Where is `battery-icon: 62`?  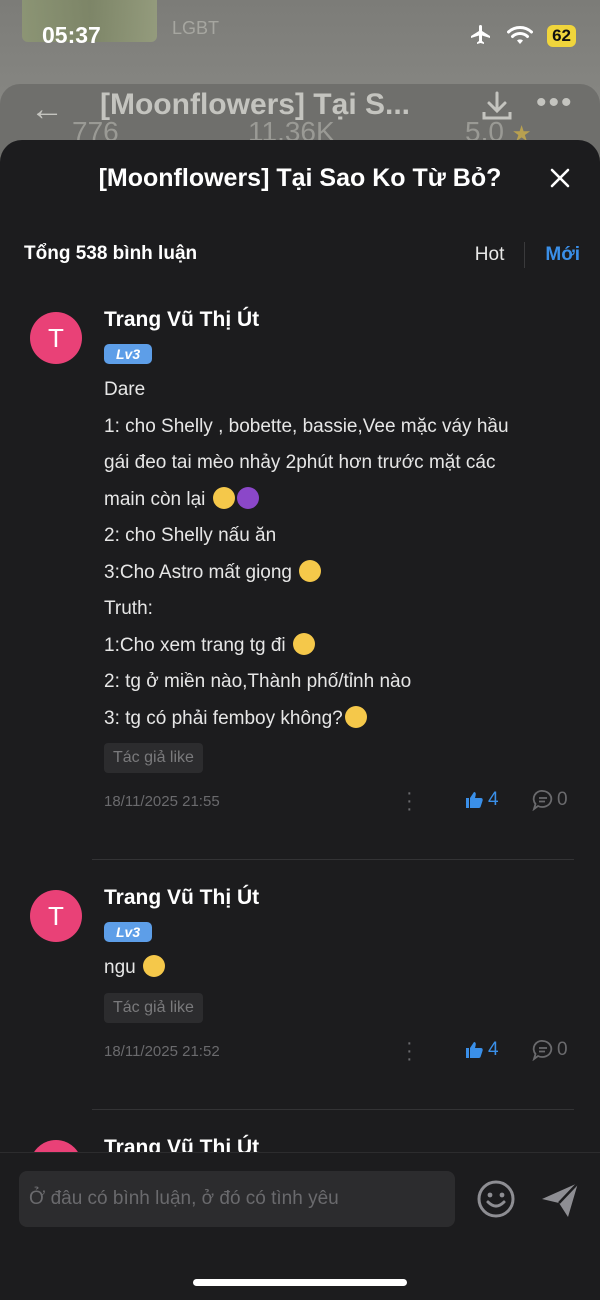
battery-icon: 62 is located at coordinates (561, 36).